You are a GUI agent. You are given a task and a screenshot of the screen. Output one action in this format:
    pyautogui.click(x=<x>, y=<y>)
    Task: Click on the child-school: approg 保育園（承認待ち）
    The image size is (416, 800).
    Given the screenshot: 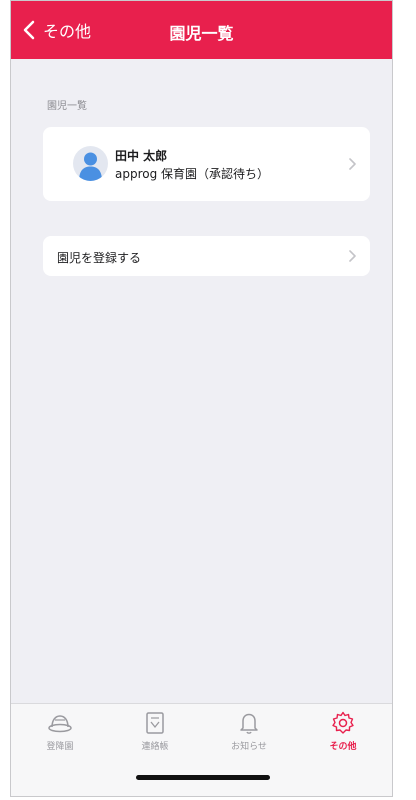 What is the action you would take?
    pyautogui.click(x=192, y=174)
    